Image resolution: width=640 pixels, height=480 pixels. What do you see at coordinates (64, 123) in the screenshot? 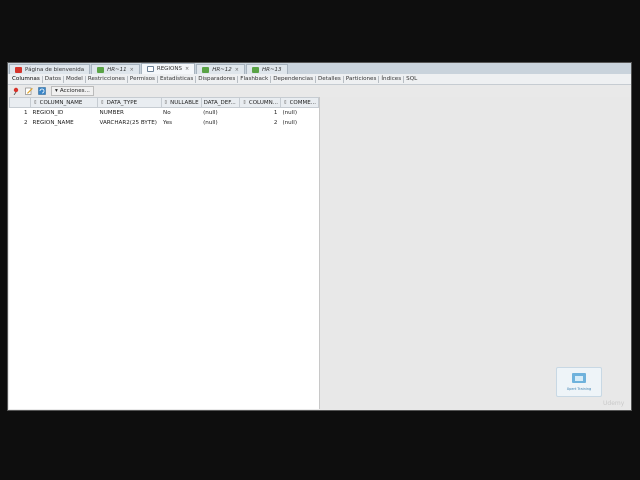
I see `cell-column-name: REGION_NAME` at bounding box center [64, 123].